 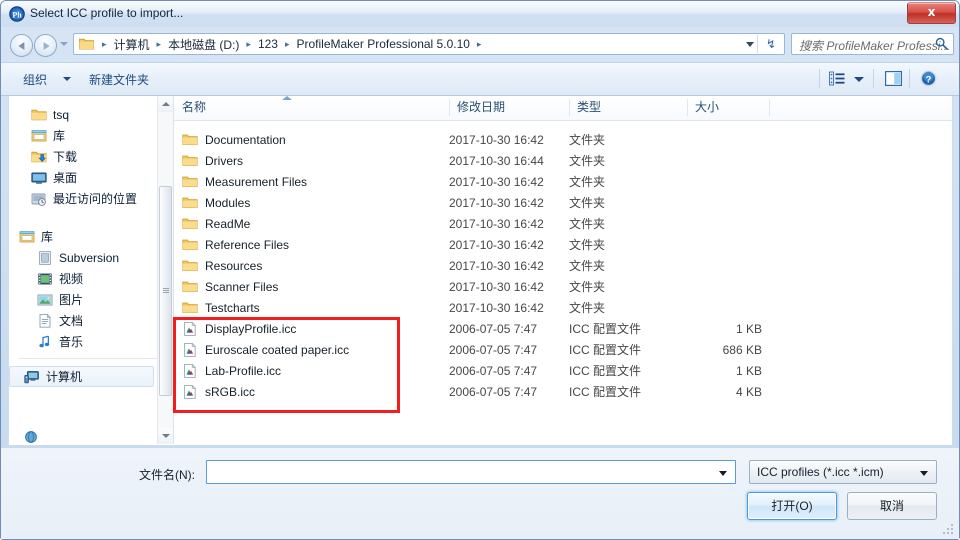 What do you see at coordinates (771, 44) in the screenshot?
I see `refresh-button: ↯` at bounding box center [771, 44].